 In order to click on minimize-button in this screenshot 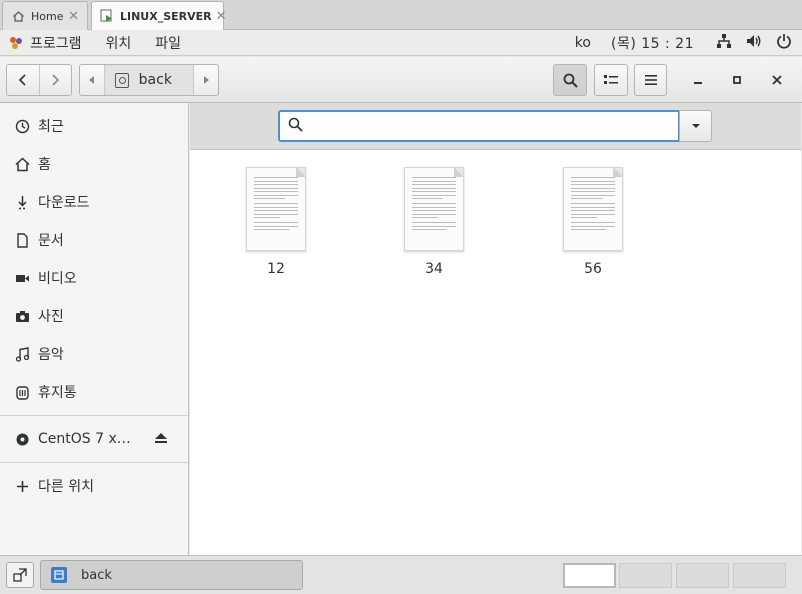, I will do `click(698, 80)`.